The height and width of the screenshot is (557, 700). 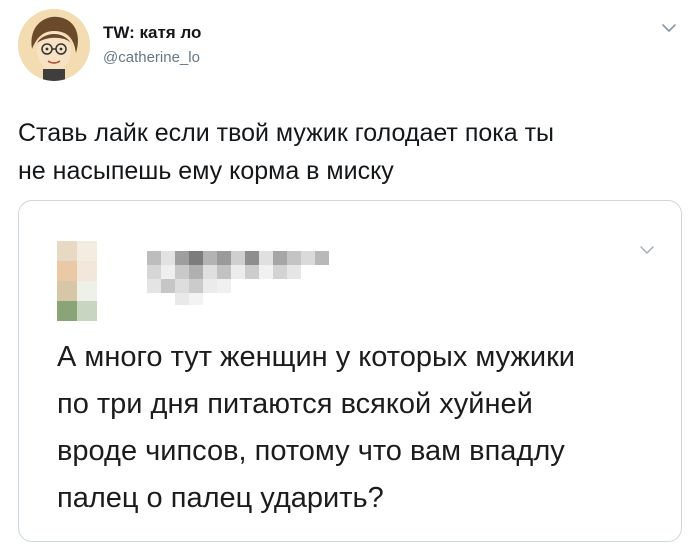 I want to click on quoted-text-line: палец о палец ударить?, so click(x=220, y=498).